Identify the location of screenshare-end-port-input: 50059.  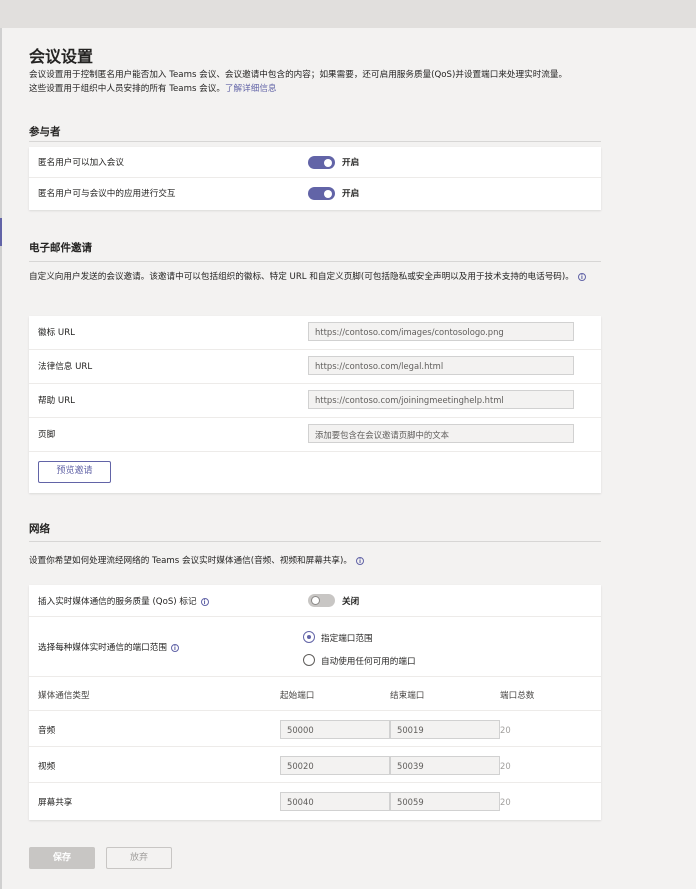
(445, 801).